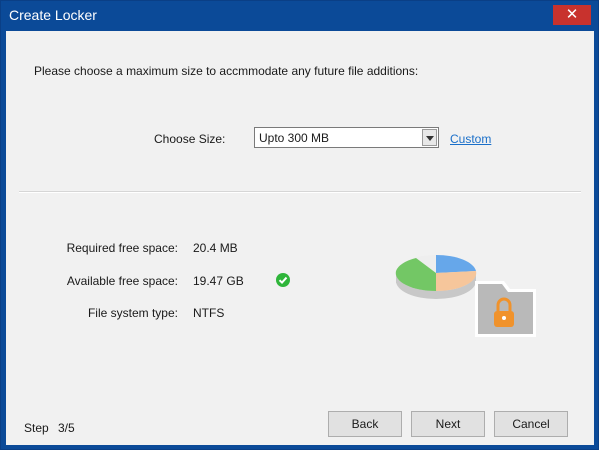 The width and height of the screenshot is (599, 450). Describe the element at coordinates (448, 424) in the screenshot. I see `next-button: Next` at that location.